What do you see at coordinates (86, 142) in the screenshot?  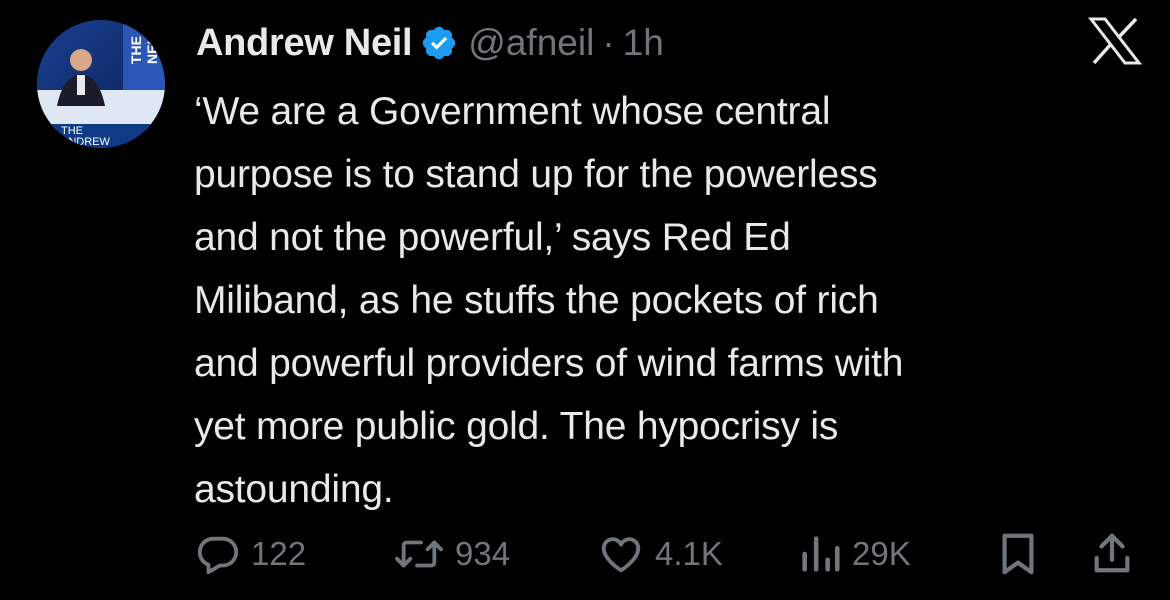 I see `avatar-text-andrew: ANDREW` at bounding box center [86, 142].